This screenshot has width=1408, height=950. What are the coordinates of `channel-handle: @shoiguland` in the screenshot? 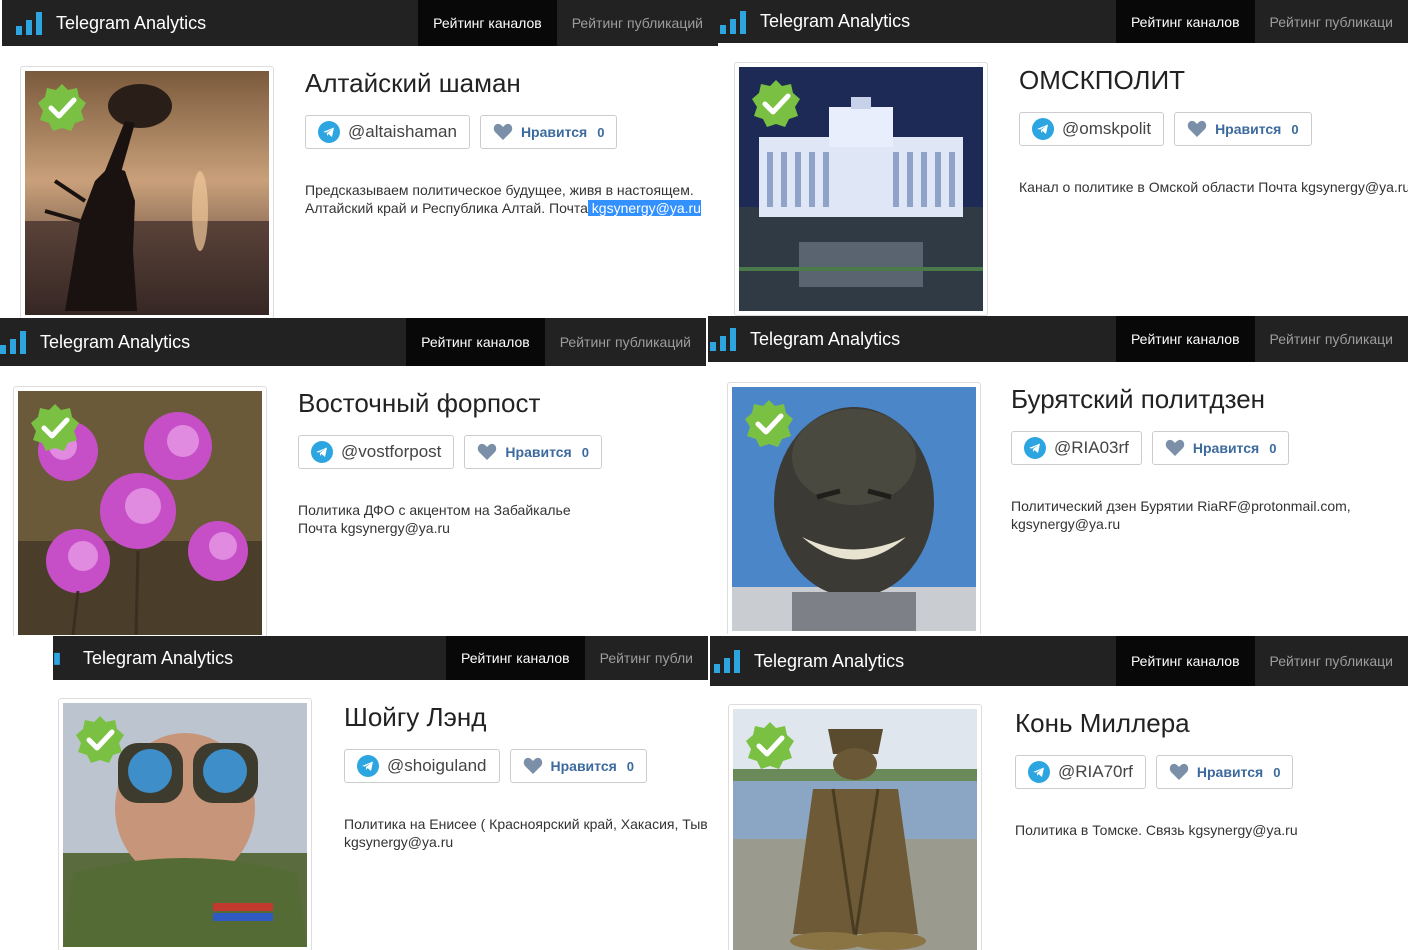 It's located at (437, 765).